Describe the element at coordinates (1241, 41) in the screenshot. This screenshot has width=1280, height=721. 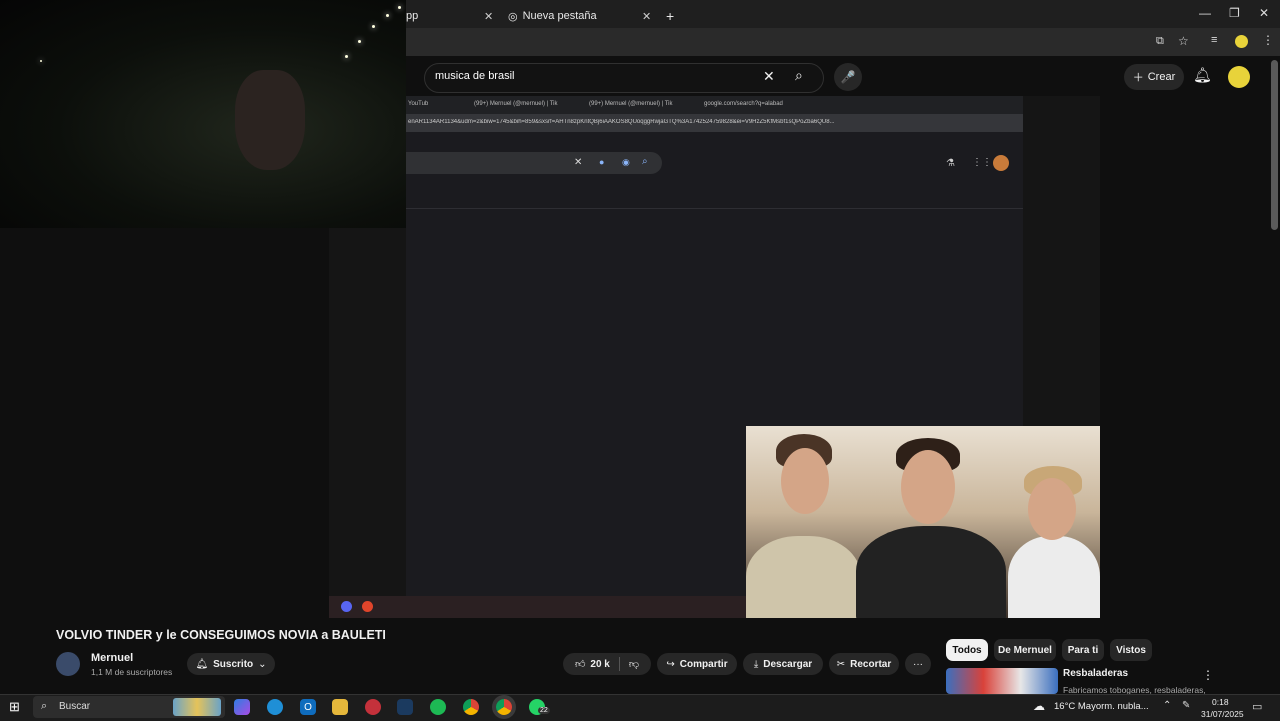
I see `browser-profile-avatar` at that location.